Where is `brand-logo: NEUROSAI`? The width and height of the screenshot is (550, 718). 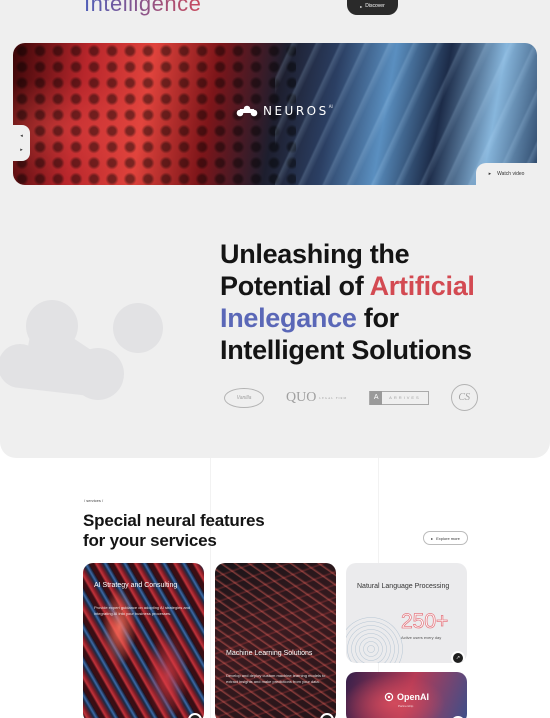 brand-logo: NEUROSAI is located at coordinates (284, 111).